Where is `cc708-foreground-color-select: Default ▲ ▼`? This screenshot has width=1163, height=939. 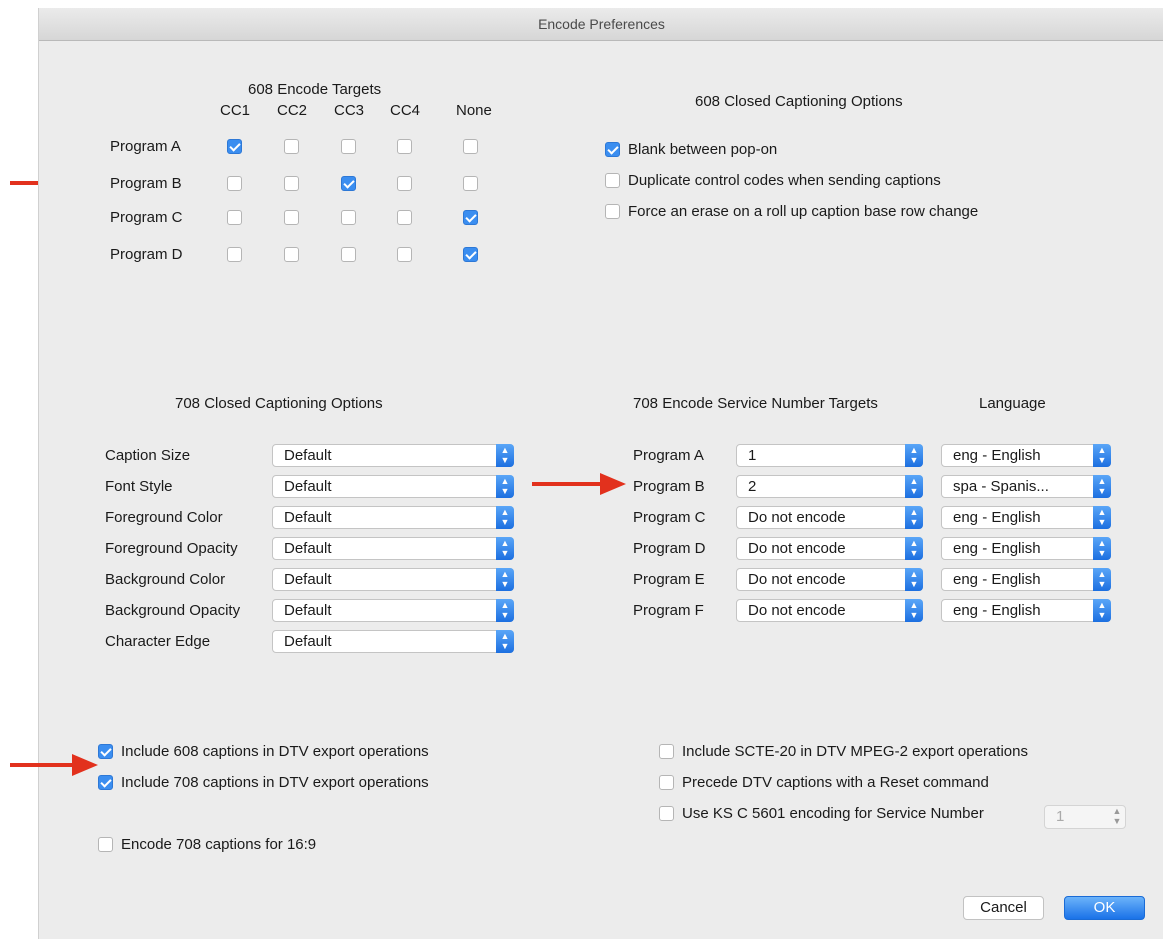 cc708-foreground-color-select: Default ▲ ▼ is located at coordinates (393, 517).